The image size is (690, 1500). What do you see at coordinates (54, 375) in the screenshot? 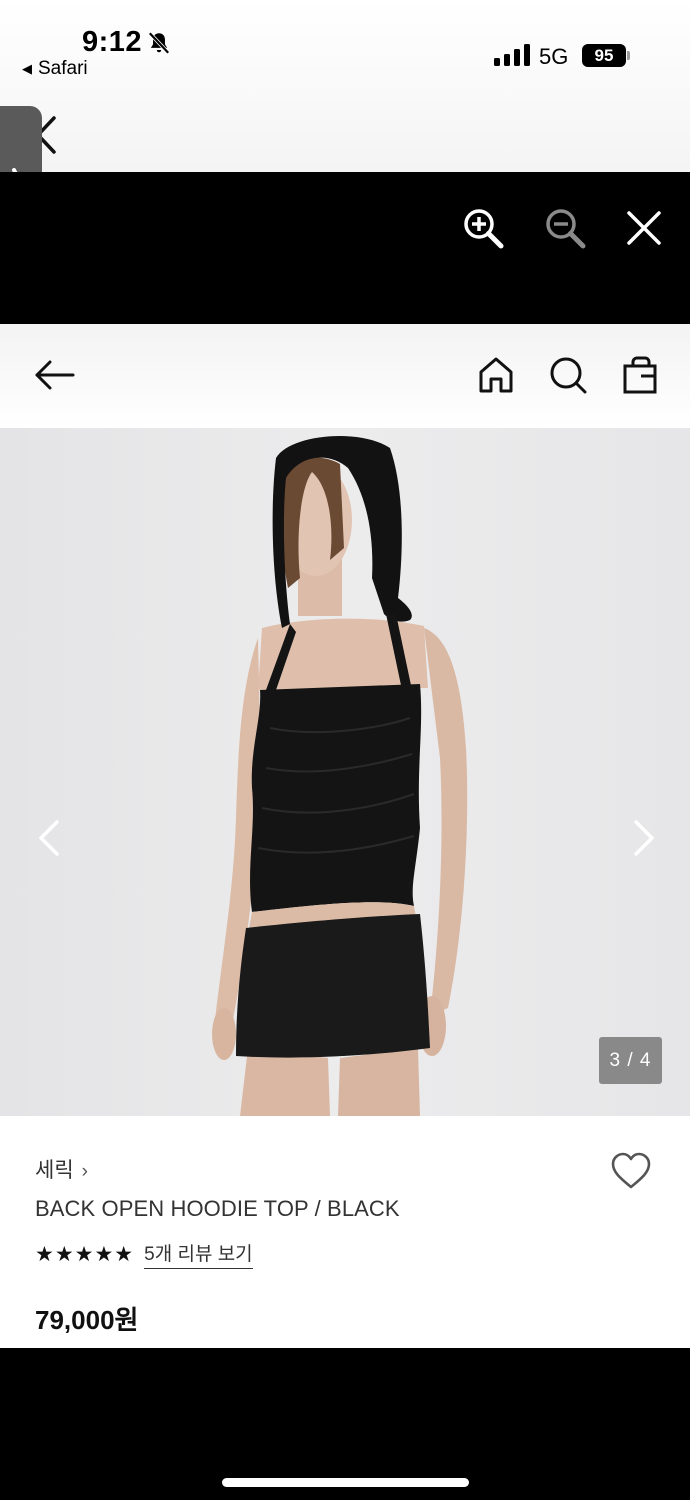
I see `back-arrow-icon` at bounding box center [54, 375].